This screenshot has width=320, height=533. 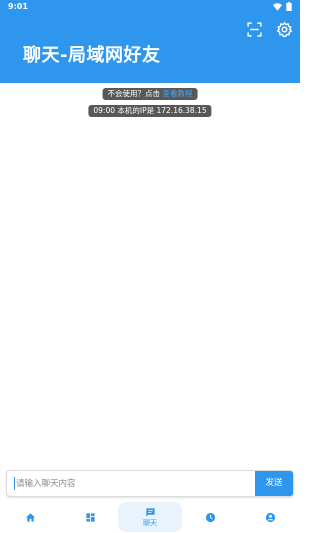 I want to click on wifi-icon, so click(x=277, y=6).